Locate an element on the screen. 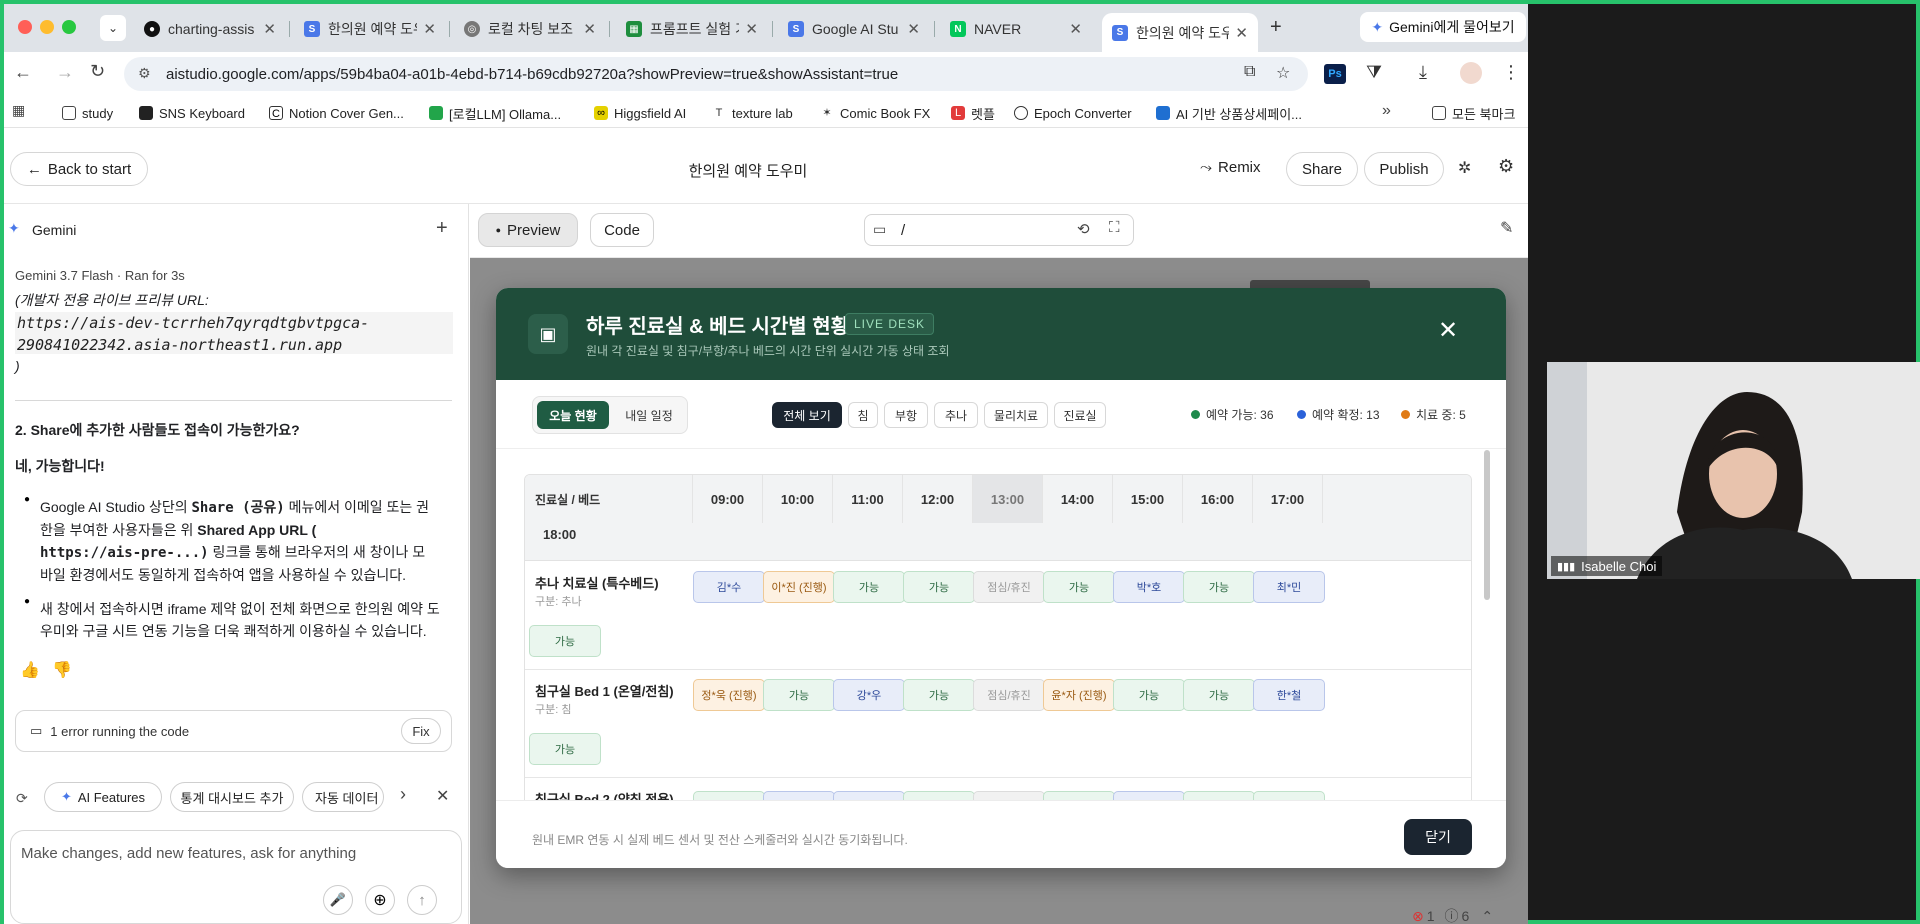  suggestion-stats-dashboard: 통계 대시보드 추가 is located at coordinates (232, 797).